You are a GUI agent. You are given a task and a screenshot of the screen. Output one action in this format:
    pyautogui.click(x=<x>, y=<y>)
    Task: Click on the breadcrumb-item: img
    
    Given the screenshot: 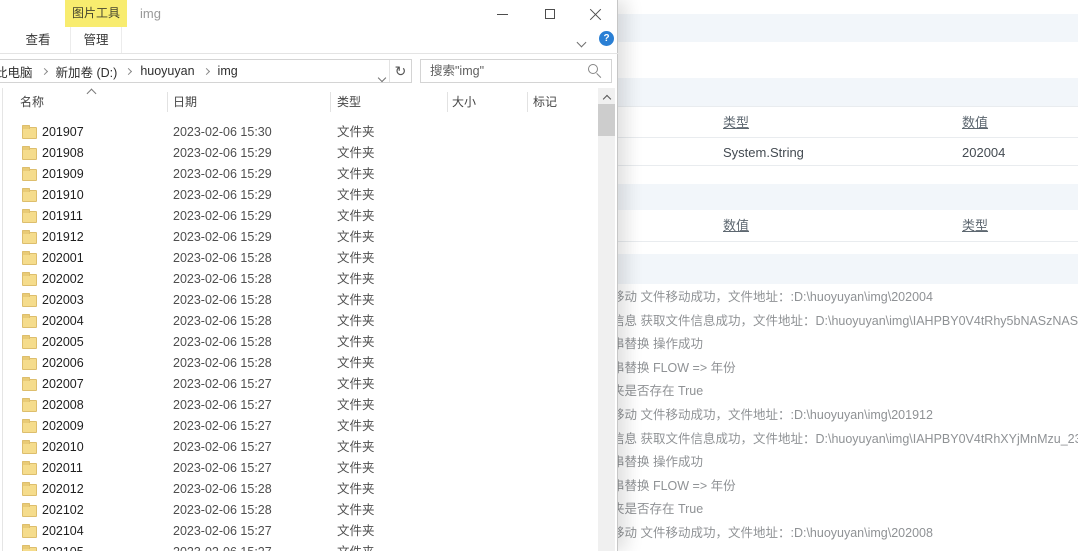 What is the action you would take?
    pyautogui.click(x=228, y=71)
    